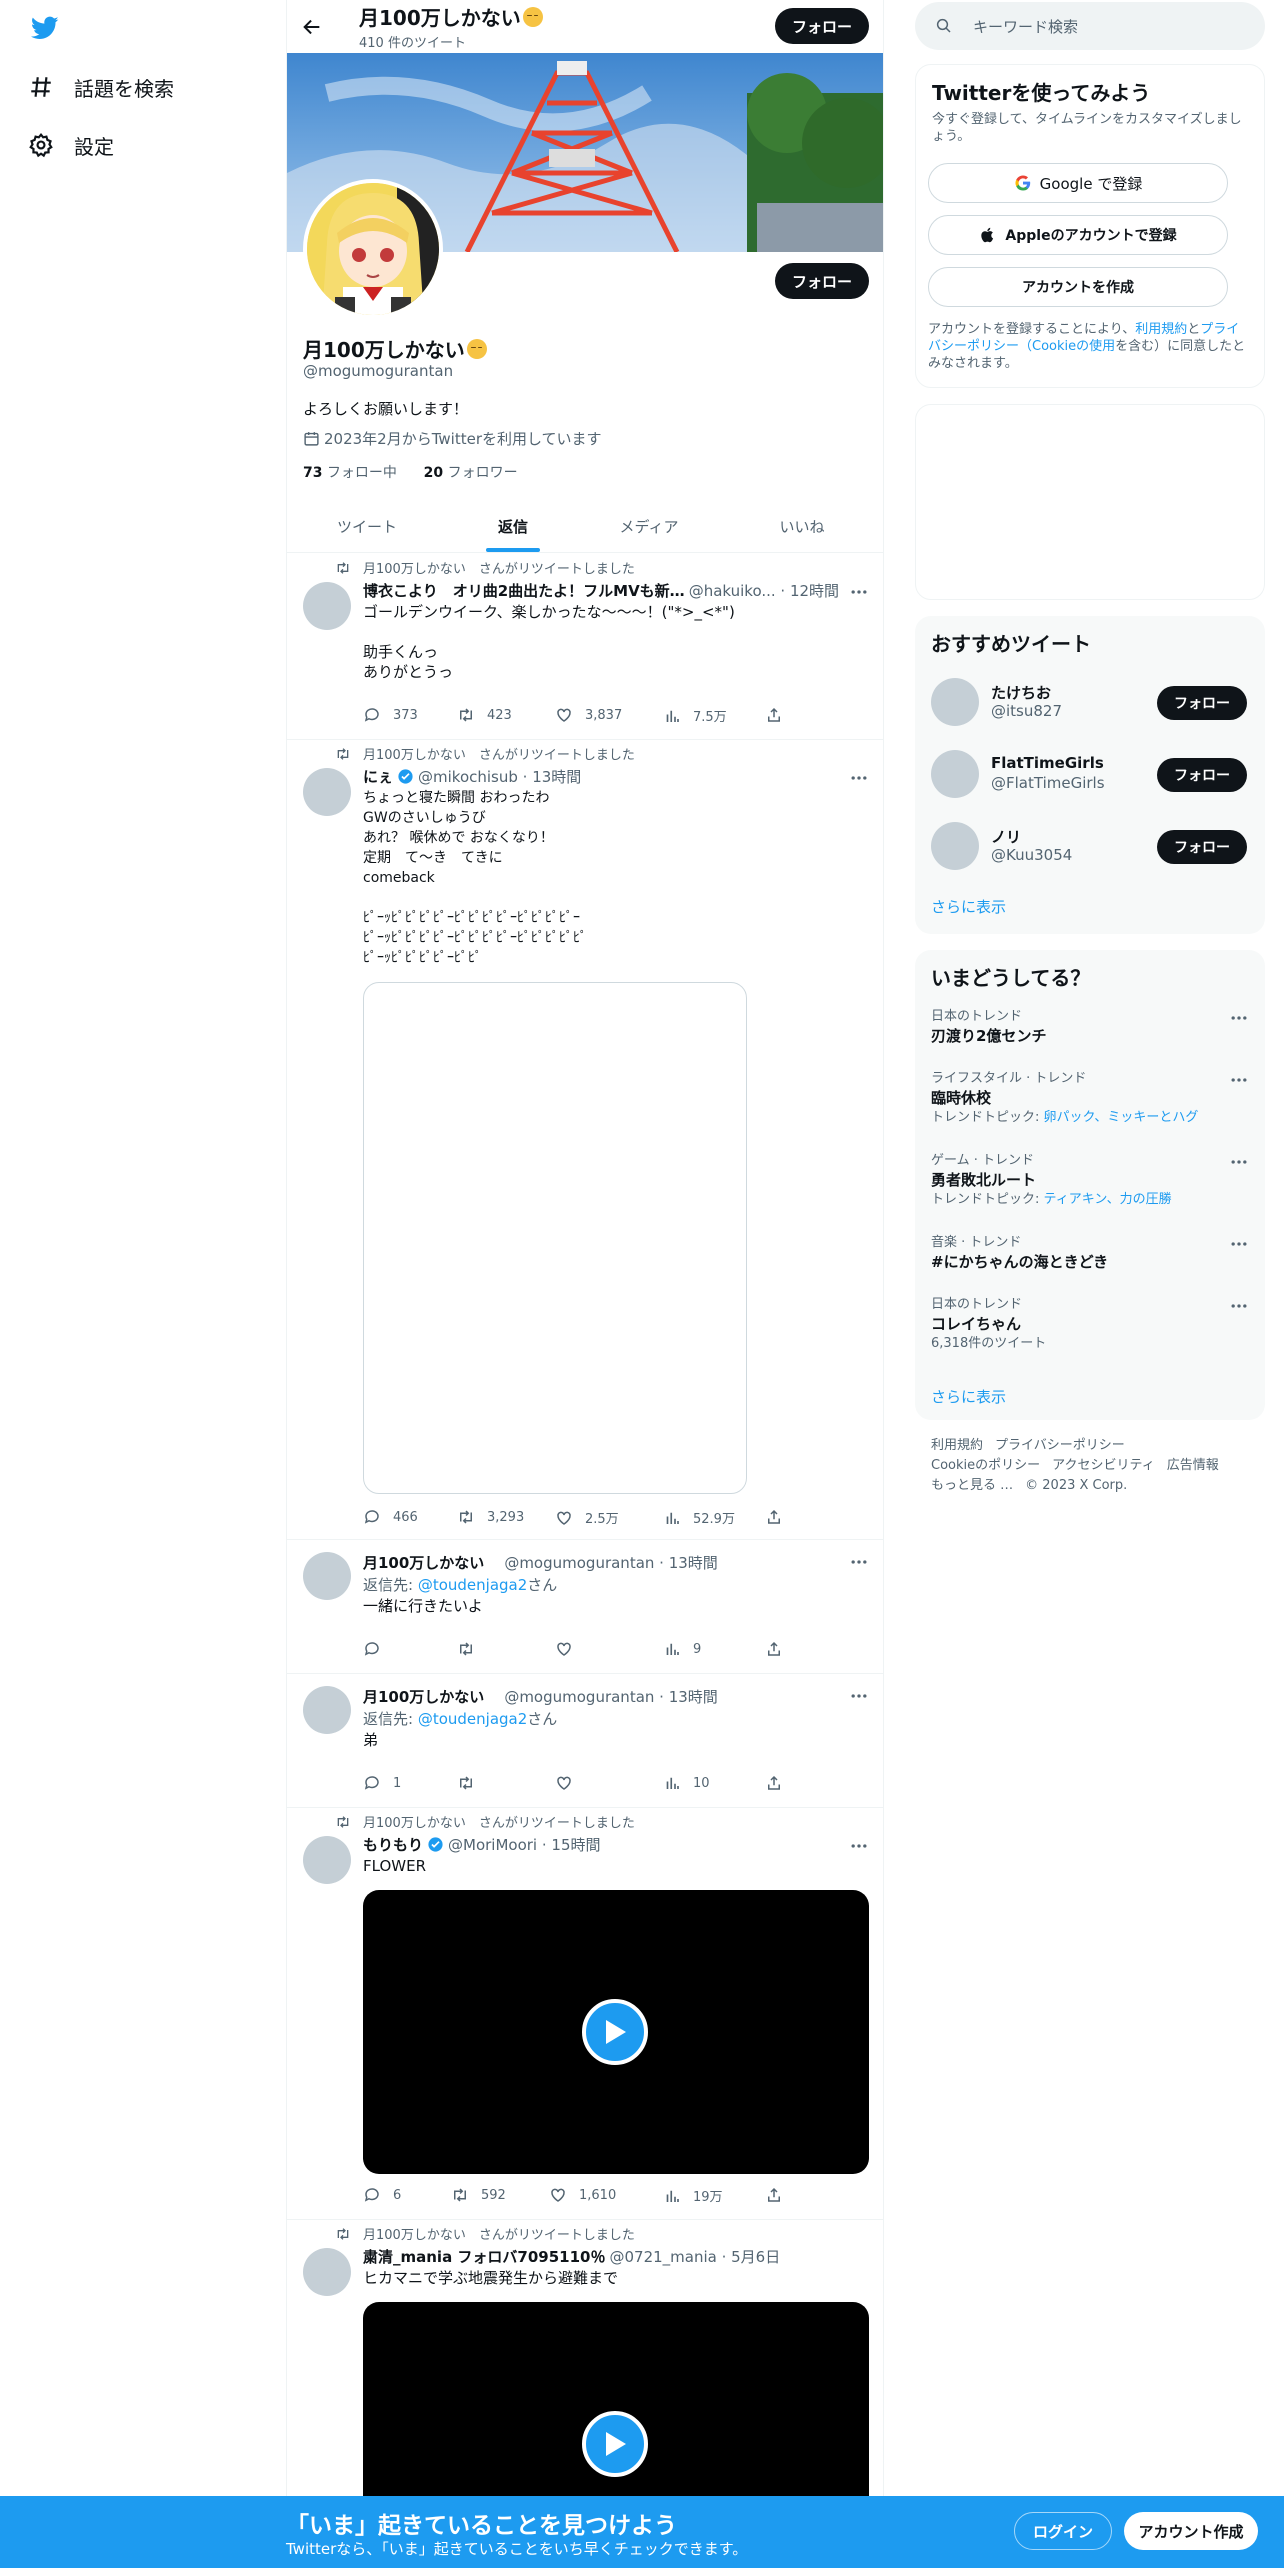 This screenshot has width=1284, height=2568. Describe the element at coordinates (1090, 26) in the screenshot. I see `search-box: キーワード検索` at that location.